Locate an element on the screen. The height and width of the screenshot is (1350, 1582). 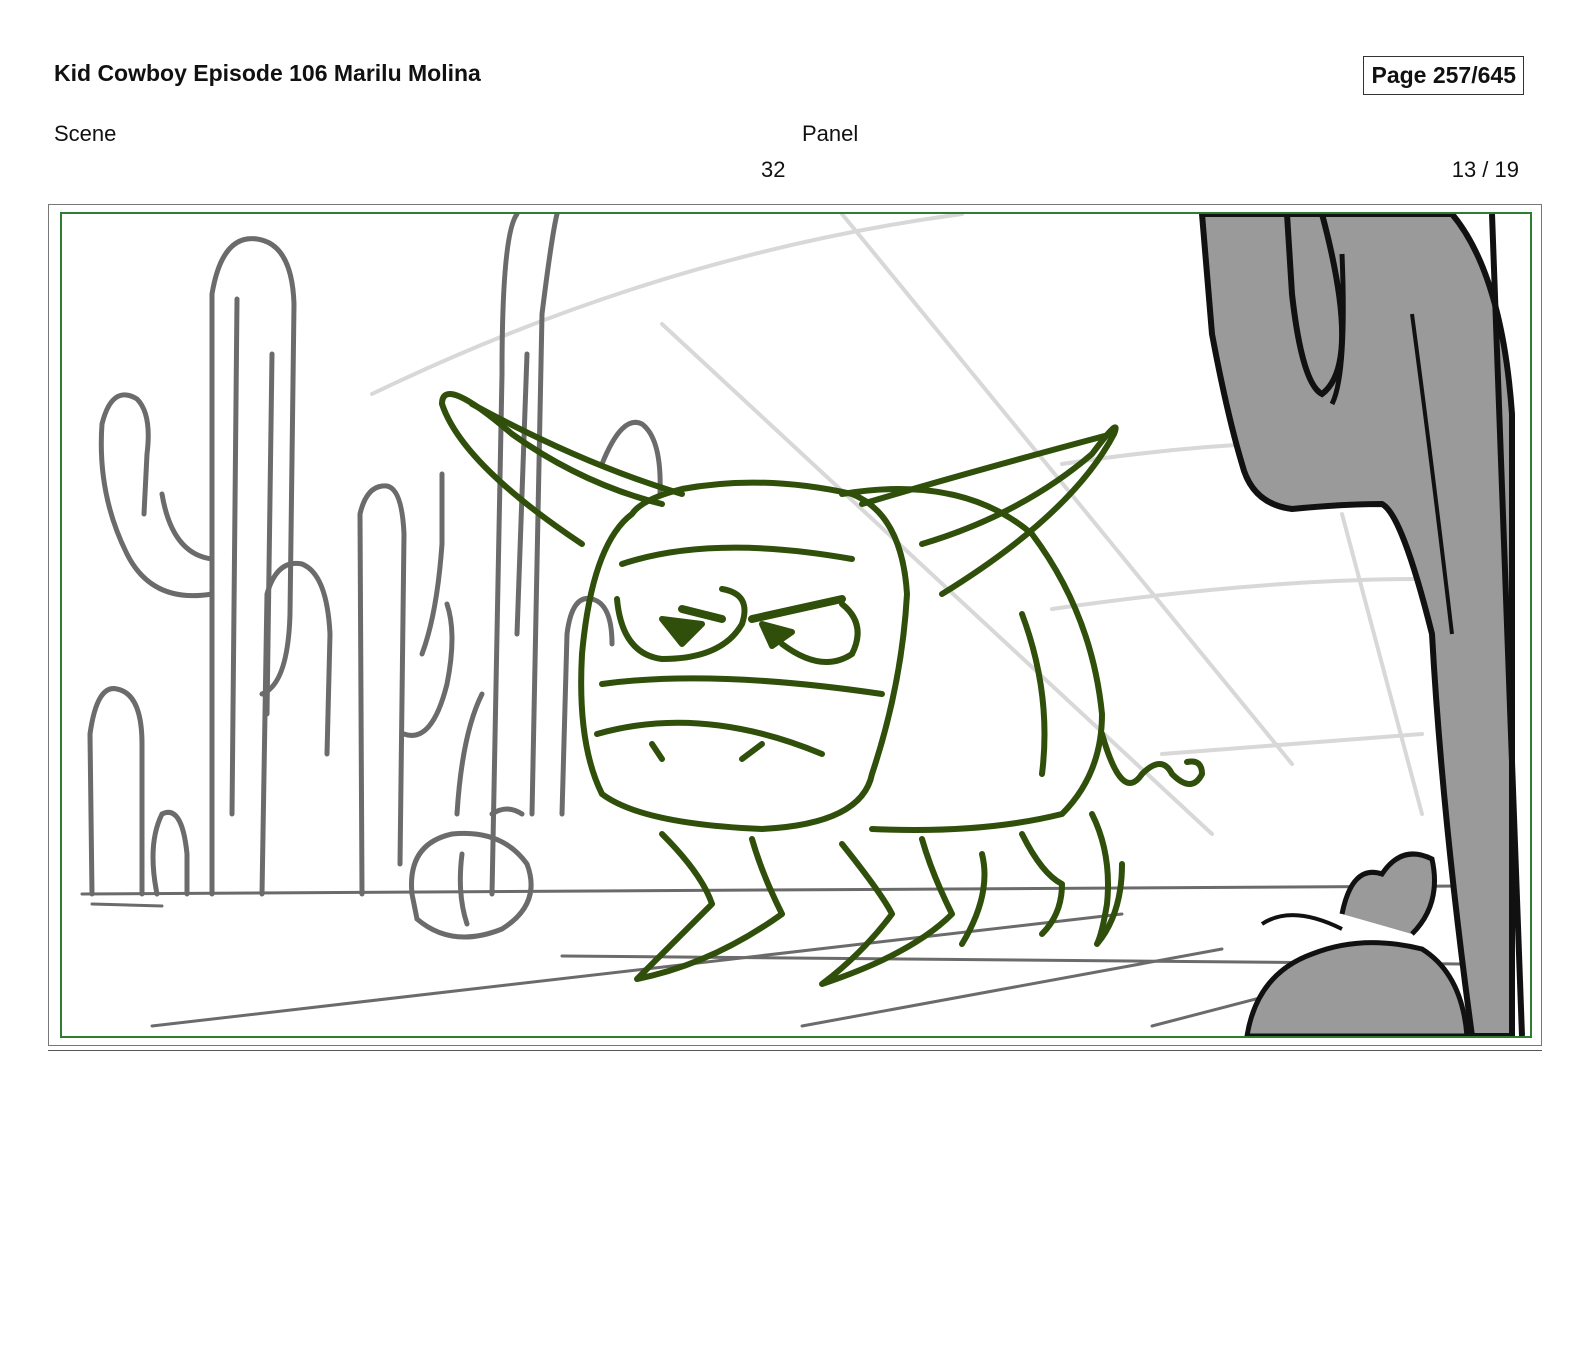
bull-body is located at coordinates (972, 659).